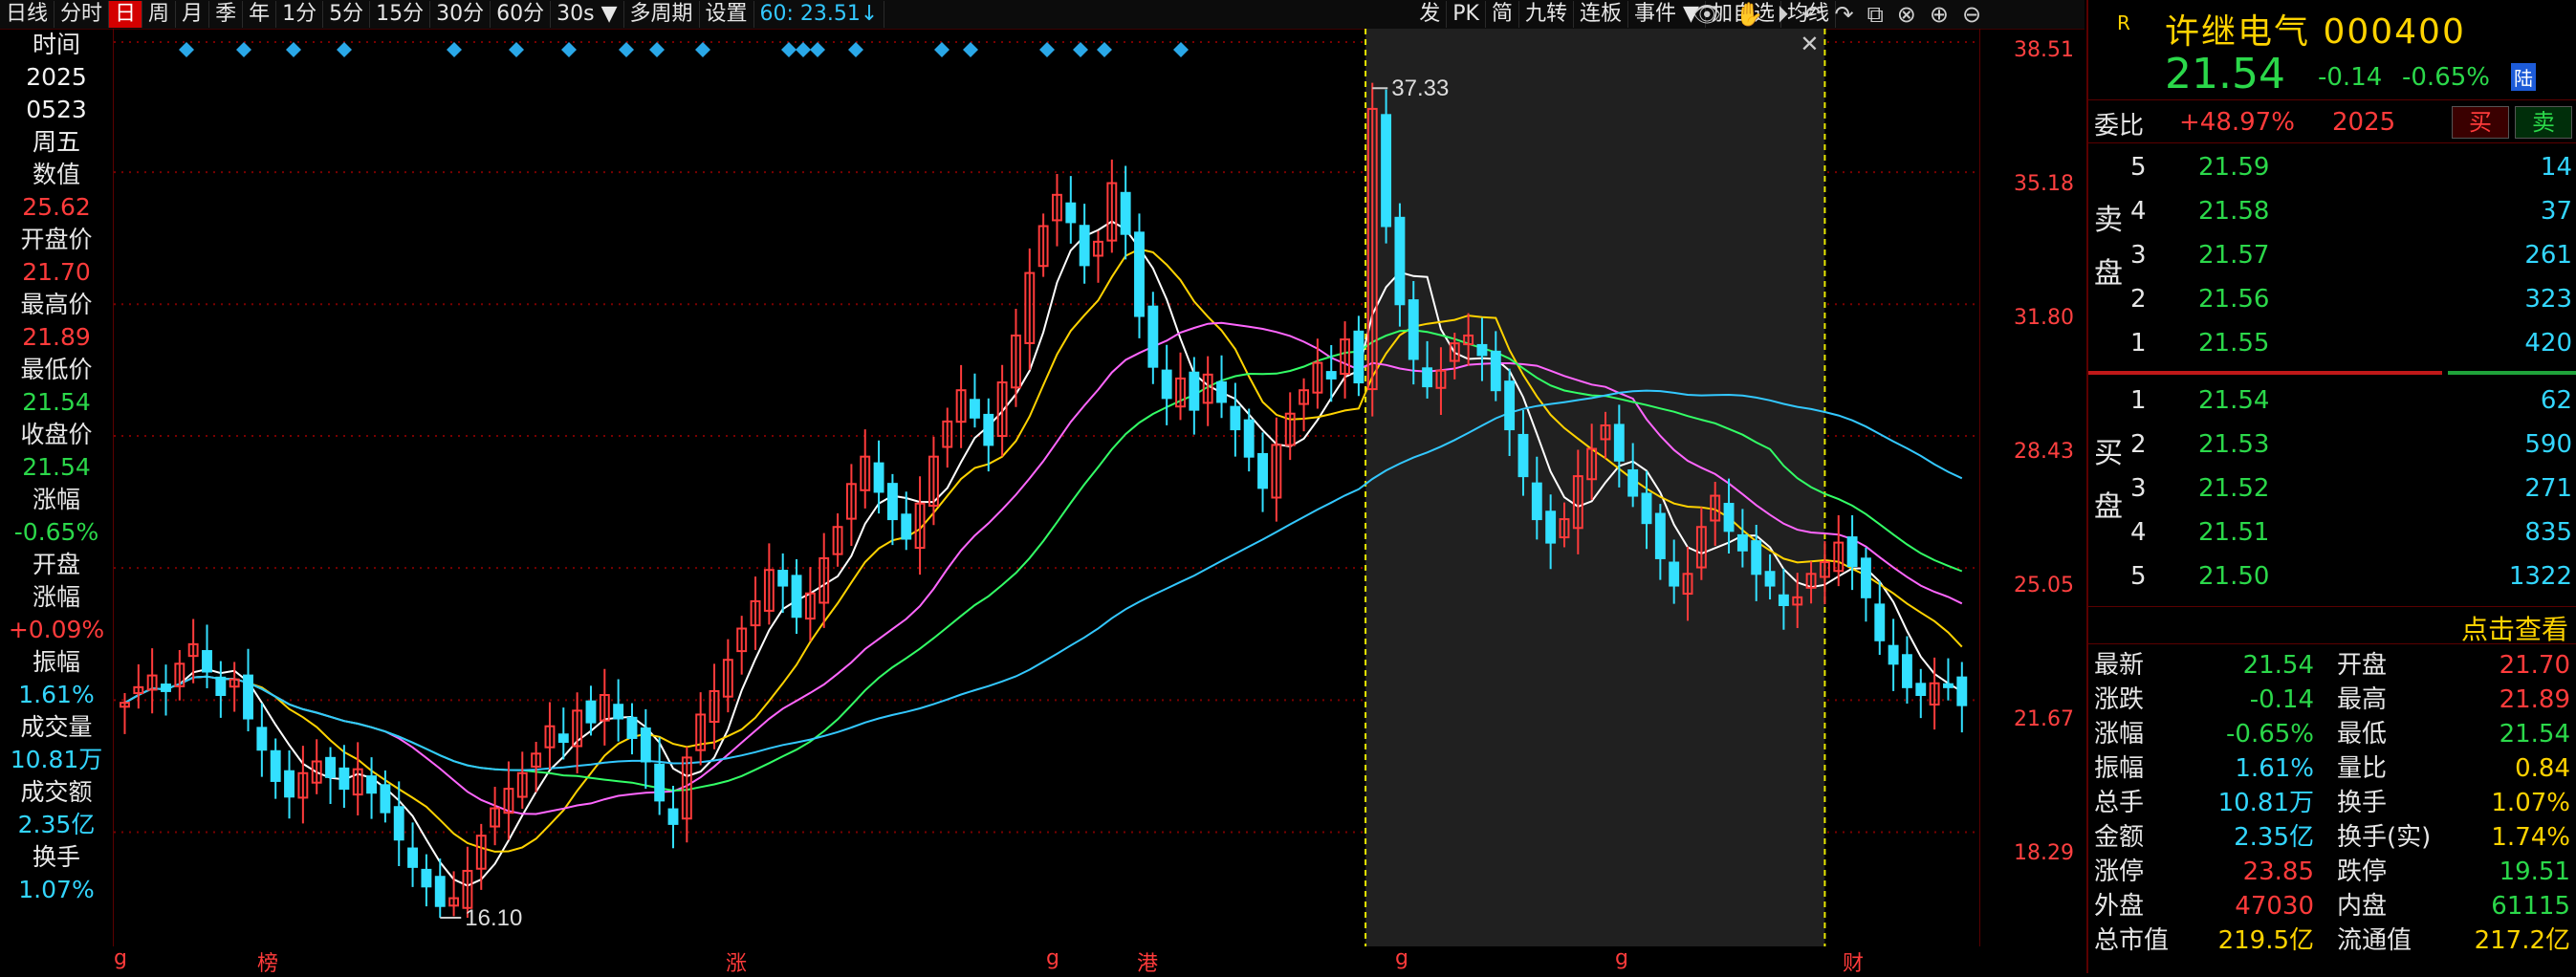 Image resolution: width=2576 pixels, height=977 pixels. I want to click on tab-intraday: 分时, so click(82, 14).